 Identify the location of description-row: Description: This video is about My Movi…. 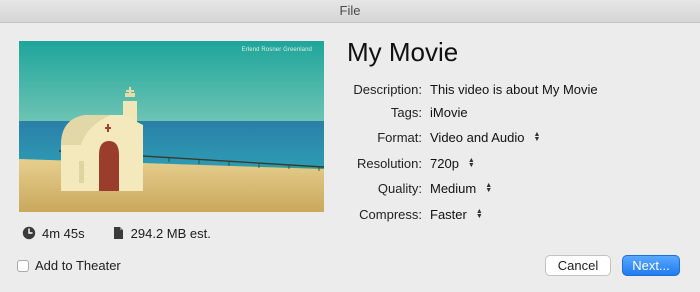
(480, 89).